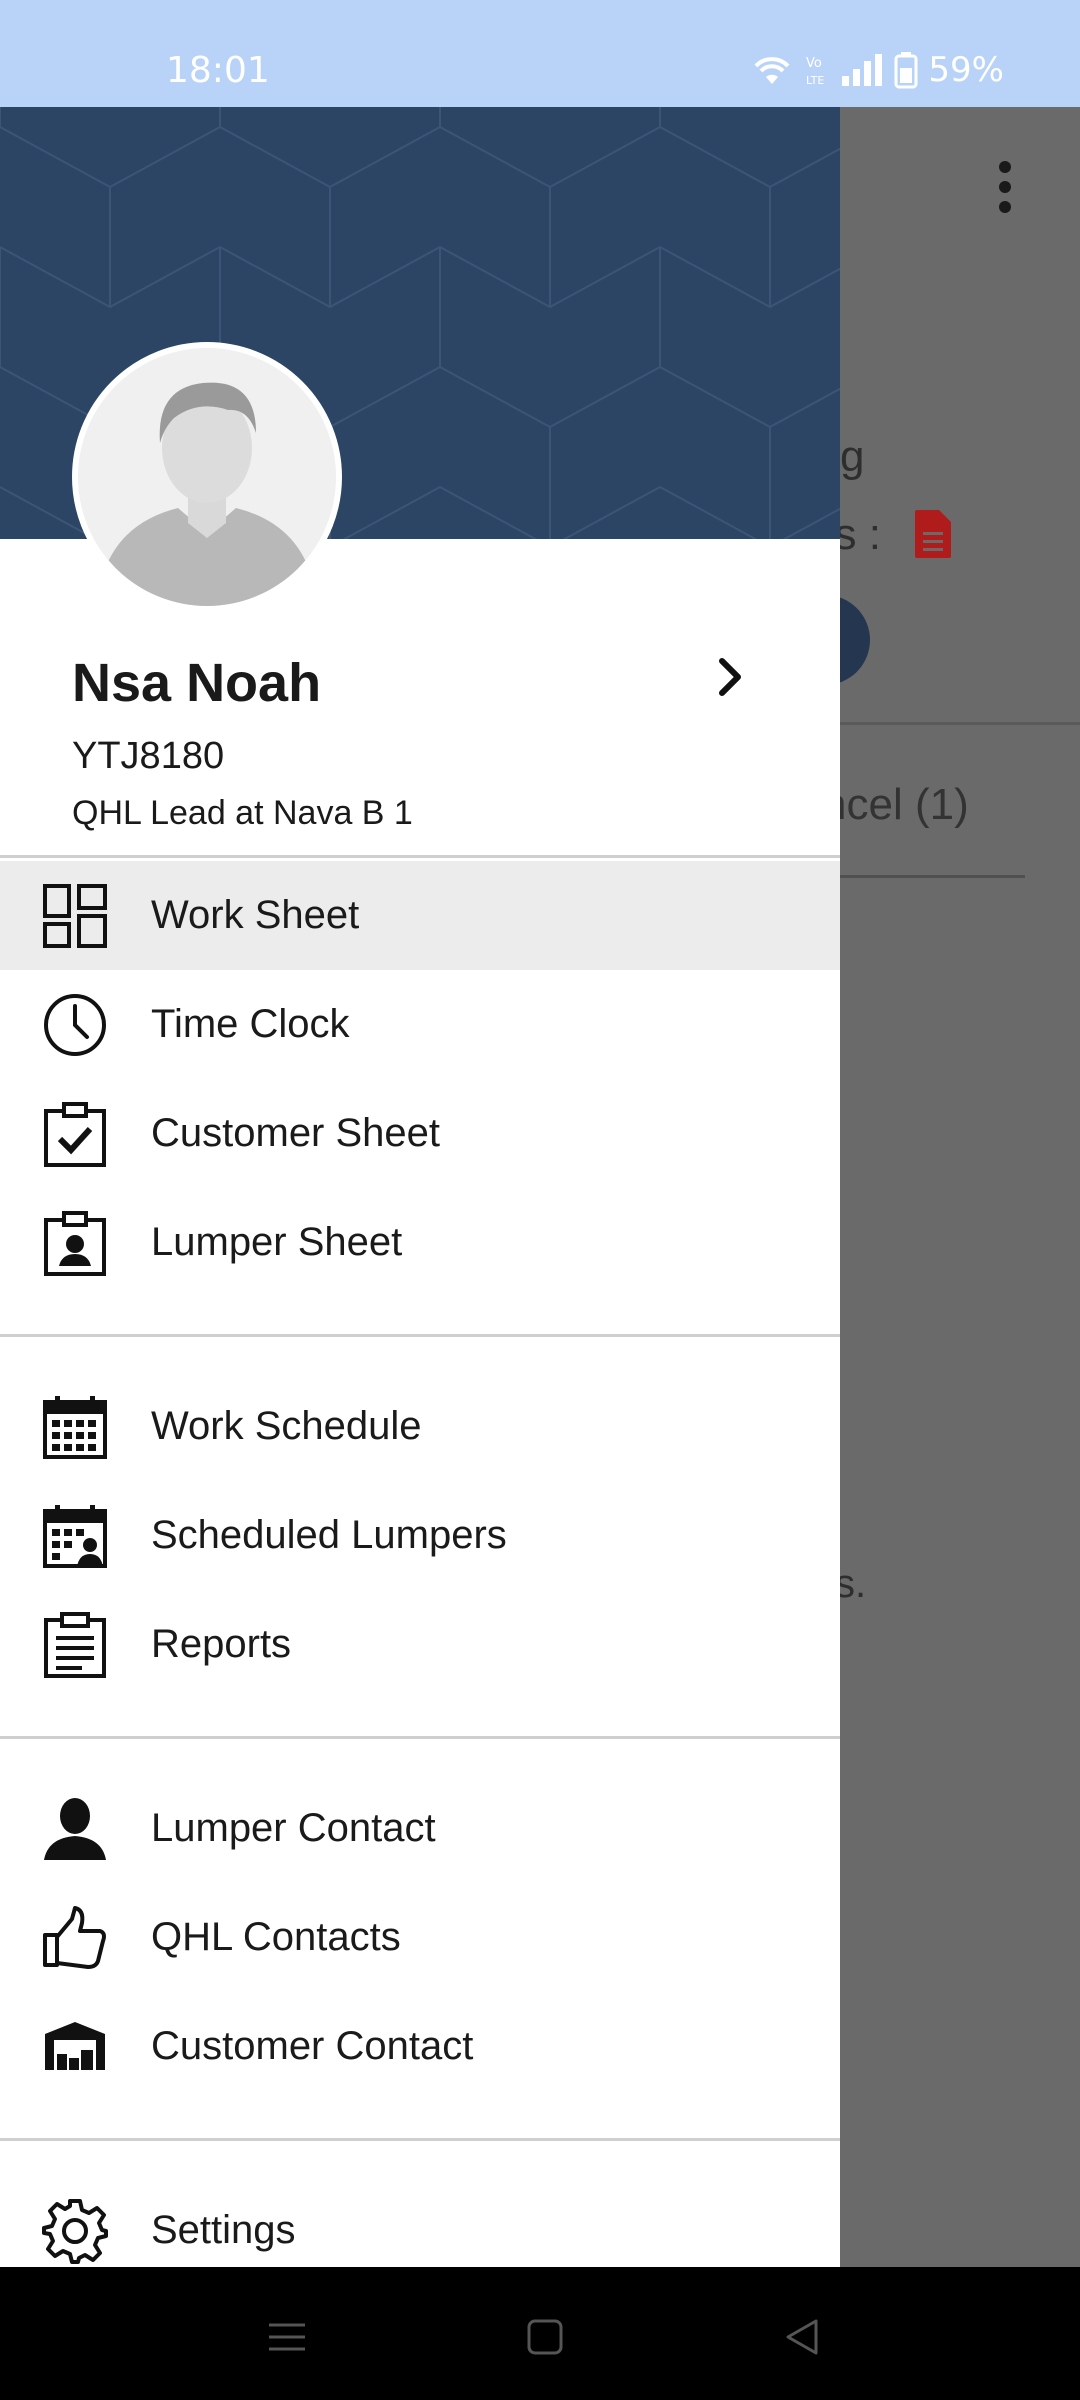 The image size is (1080, 2400). Describe the element at coordinates (287, 2337) in the screenshot. I see `menu-nav-icon` at that location.